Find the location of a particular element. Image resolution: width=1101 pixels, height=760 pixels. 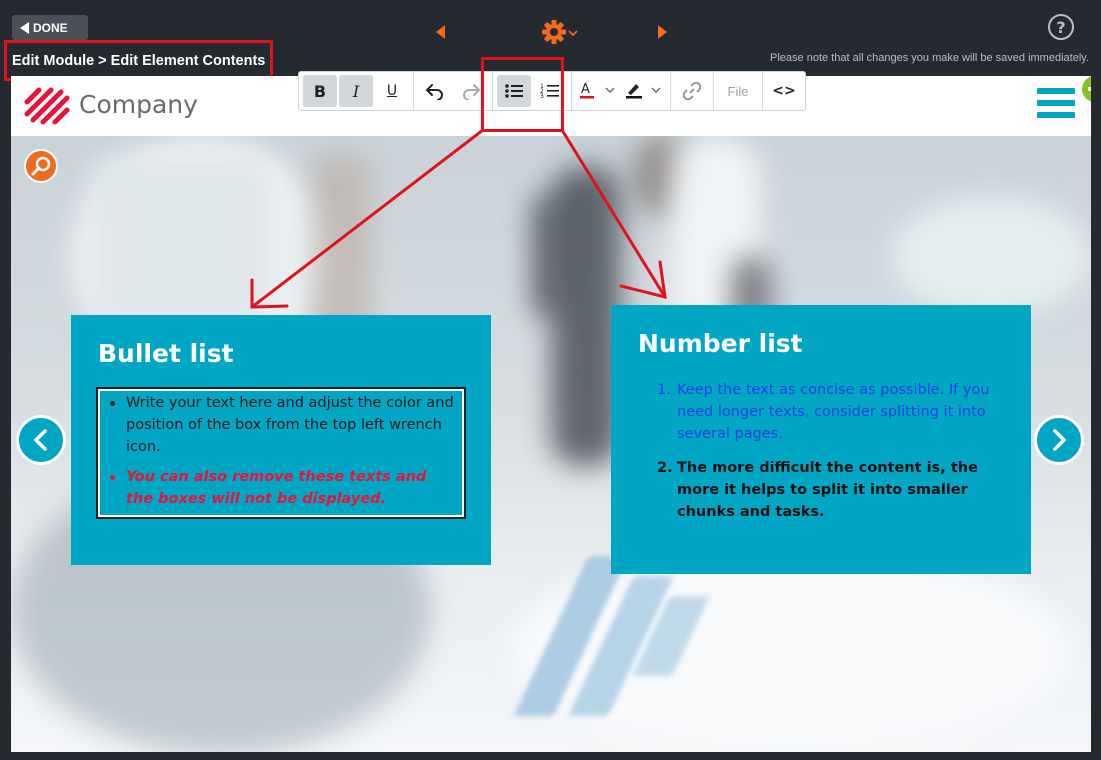

done-label: DONE is located at coordinates (50, 27).